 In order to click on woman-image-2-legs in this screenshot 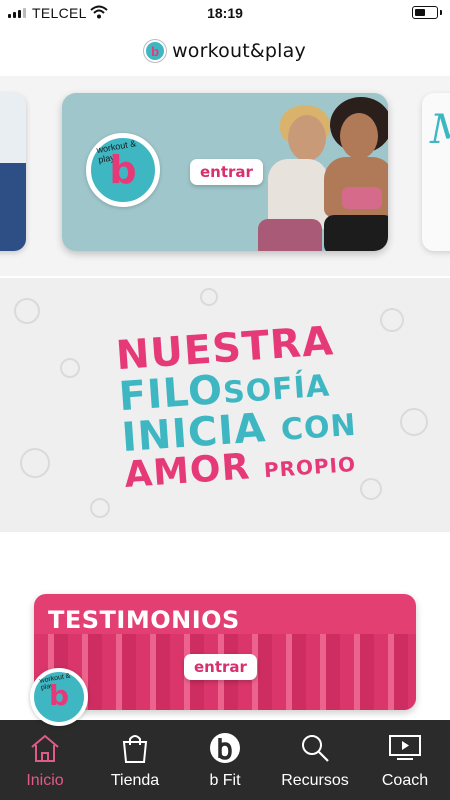, I will do `click(356, 233)`.